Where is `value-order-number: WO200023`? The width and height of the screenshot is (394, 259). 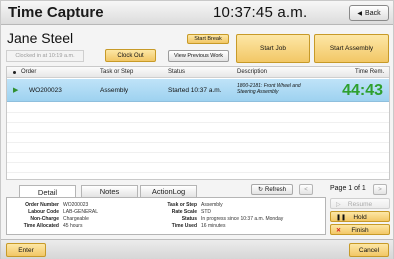
value-order-number: WO200023 is located at coordinates (76, 205).